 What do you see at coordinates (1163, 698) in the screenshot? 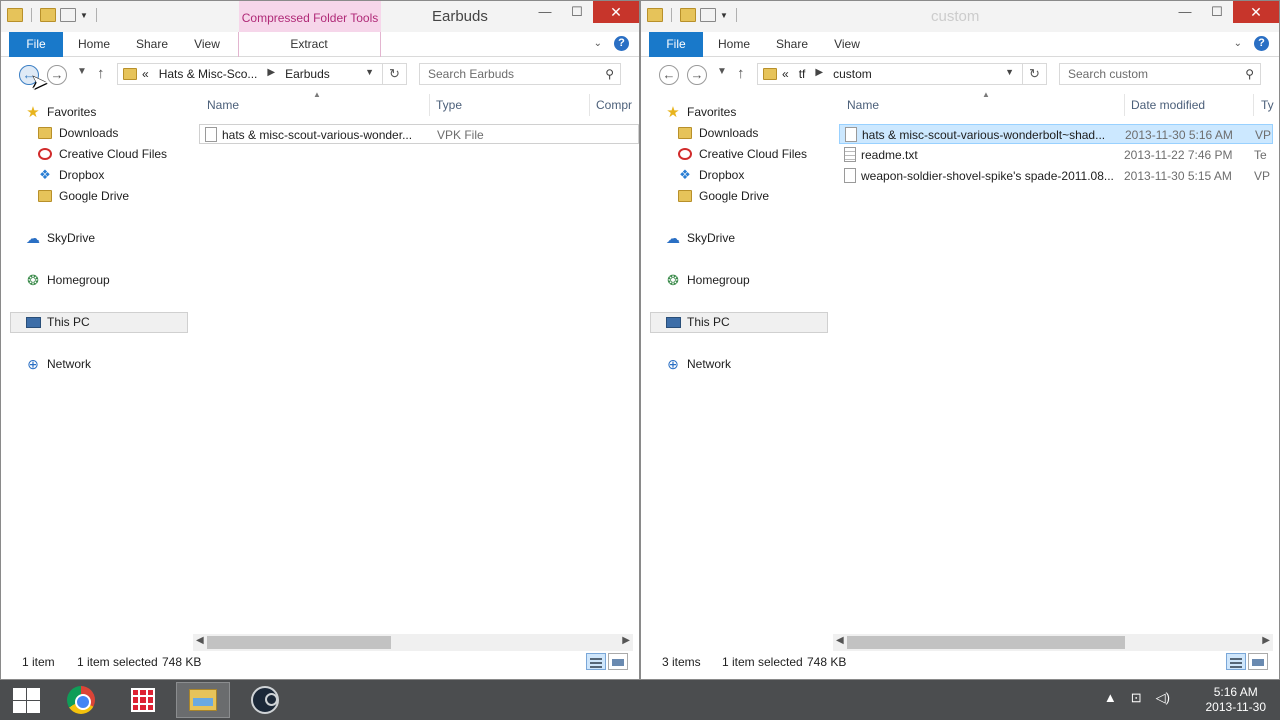
I see `volume-icon: ◁)` at bounding box center [1163, 698].